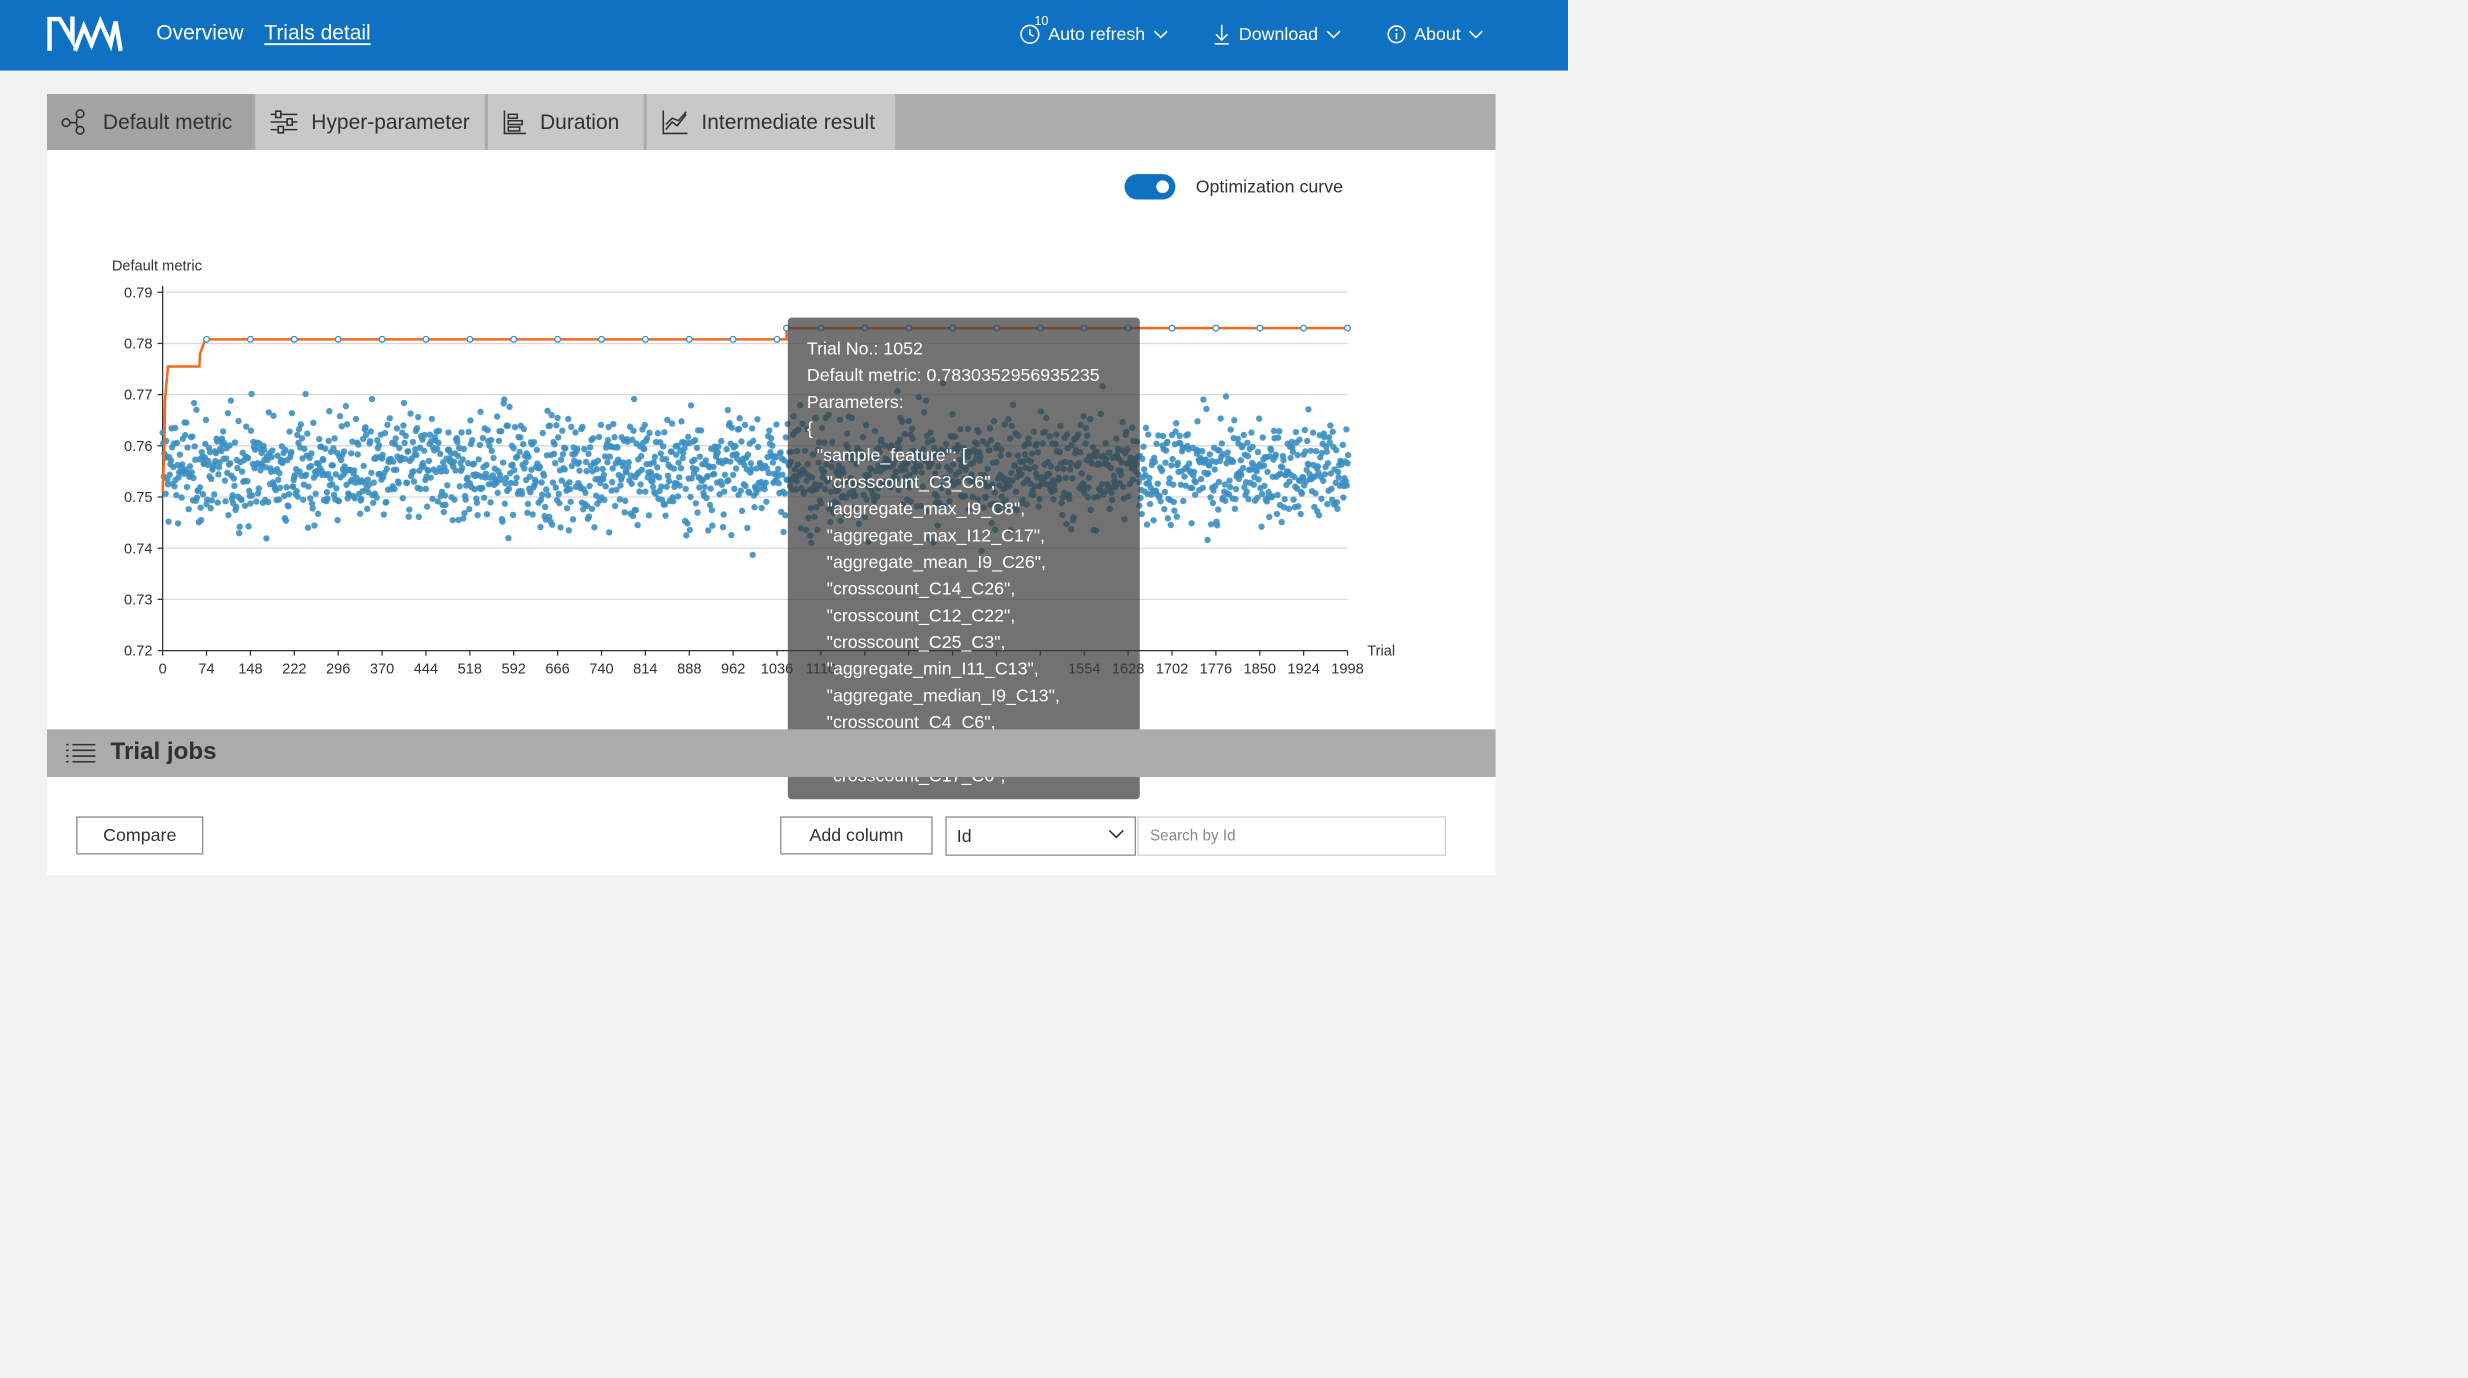 This screenshot has height=1378, width=2468. What do you see at coordinates (911, 588) in the screenshot?
I see `tooltip-line: "crosscount_C14_C26",` at bounding box center [911, 588].